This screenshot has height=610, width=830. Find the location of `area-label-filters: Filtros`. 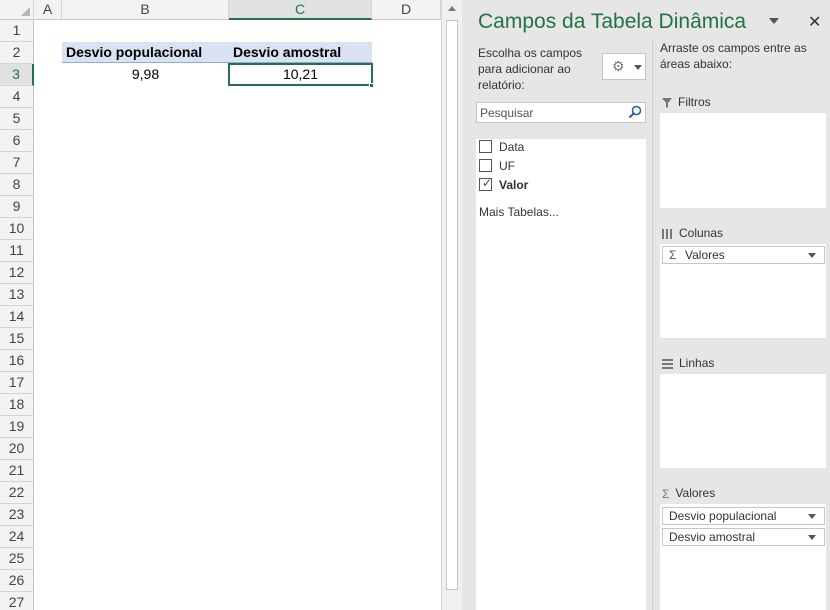

area-label-filters: Filtros is located at coordinates (686, 102).